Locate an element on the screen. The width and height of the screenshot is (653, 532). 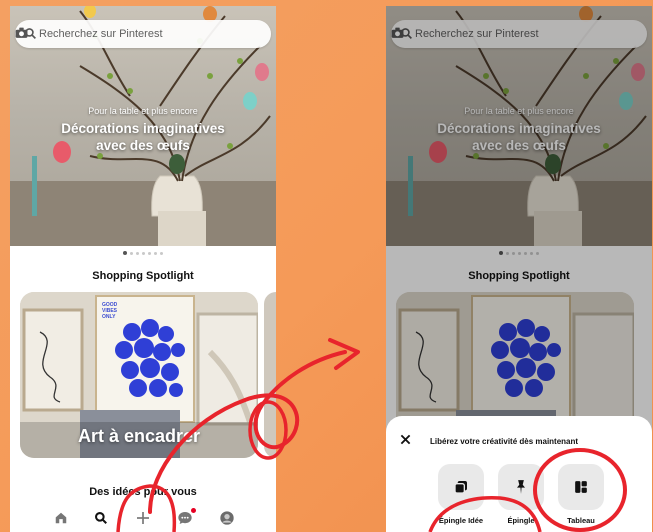
card-label: Art à encadrer is located at coordinates (139, 436).